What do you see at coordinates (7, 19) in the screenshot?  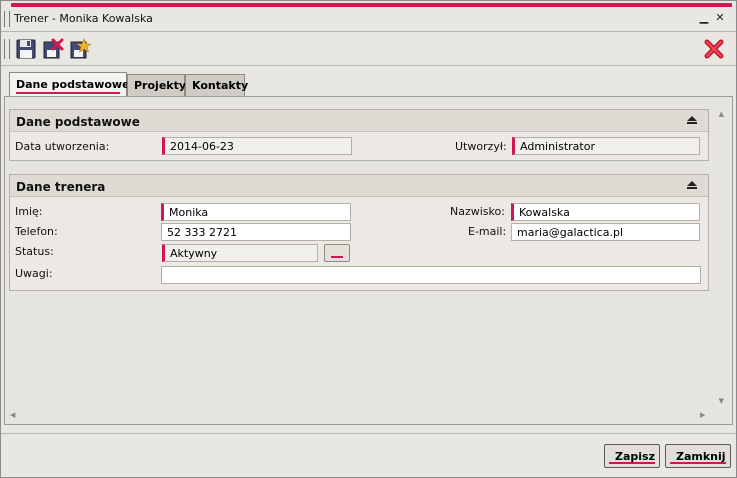 I see `drag-grip` at bounding box center [7, 19].